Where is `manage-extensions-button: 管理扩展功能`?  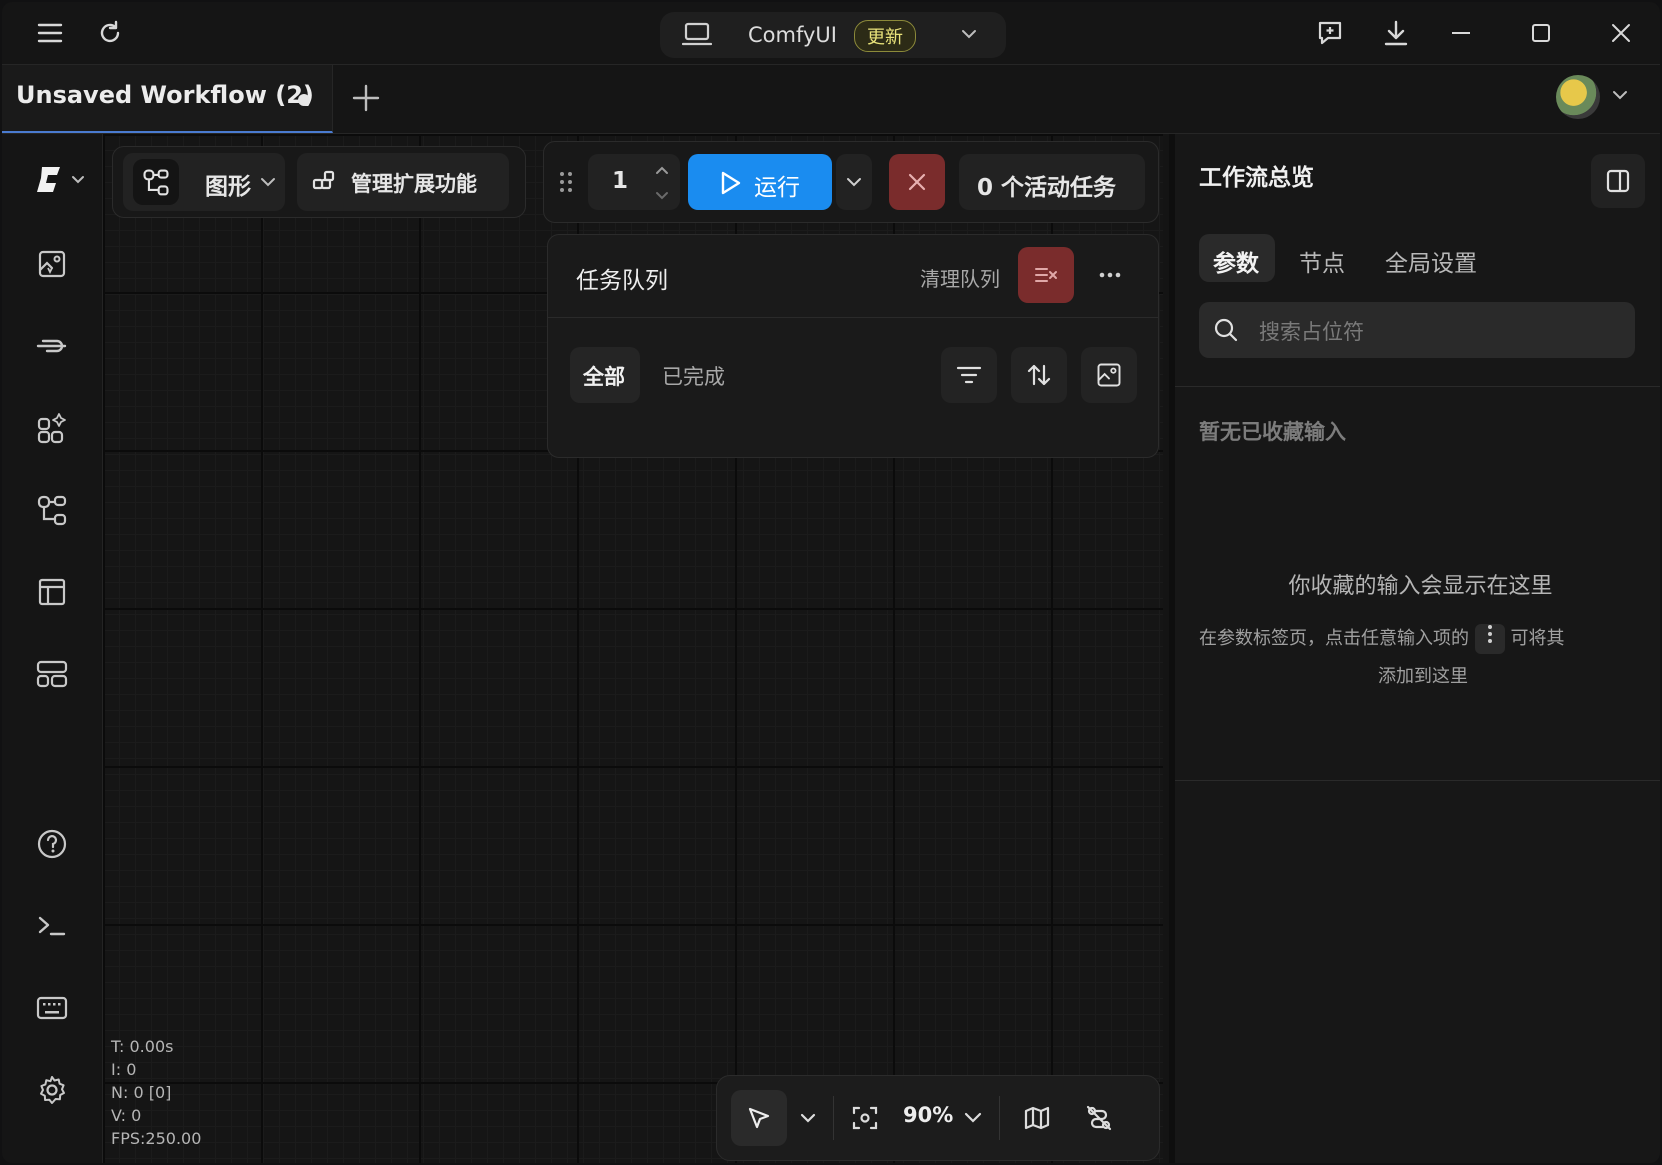 manage-extensions-button: 管理扩展功能 is located at coordinates (403, 182).